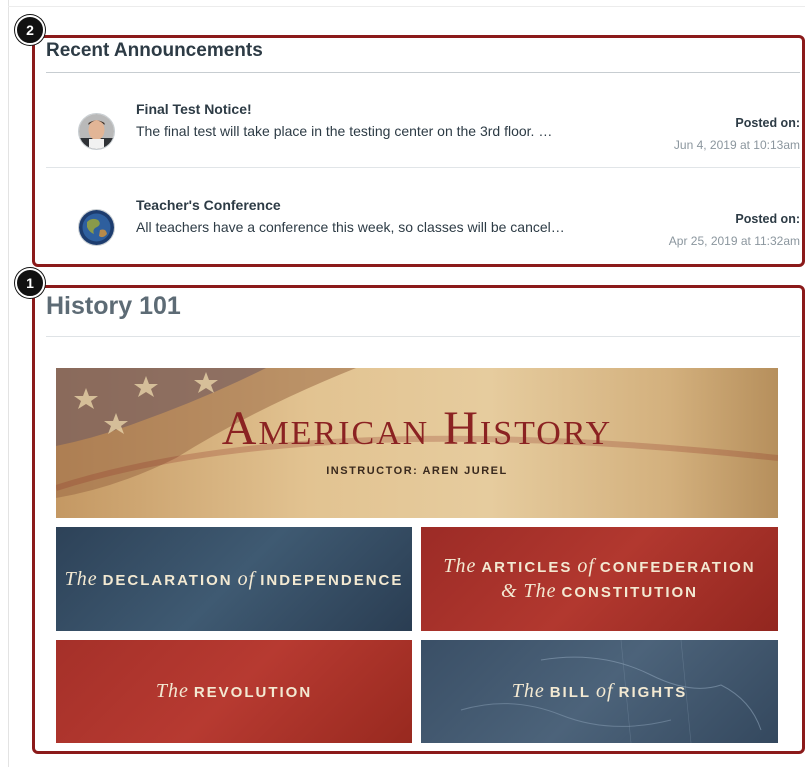  I want to click on globe-avatar-icon, so click(96, 227).